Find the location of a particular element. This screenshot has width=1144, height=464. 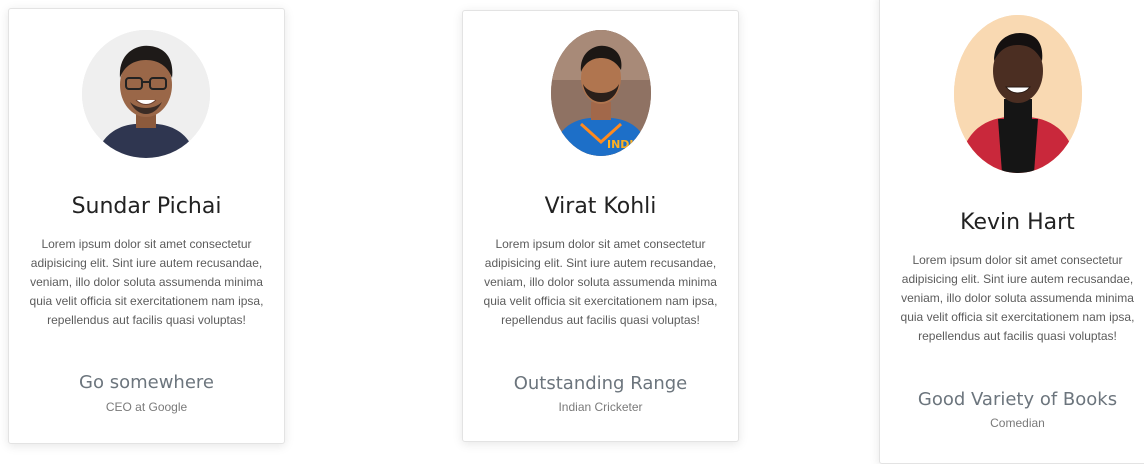

person-photo-icon: INDI is located at coordinates (601, 93).